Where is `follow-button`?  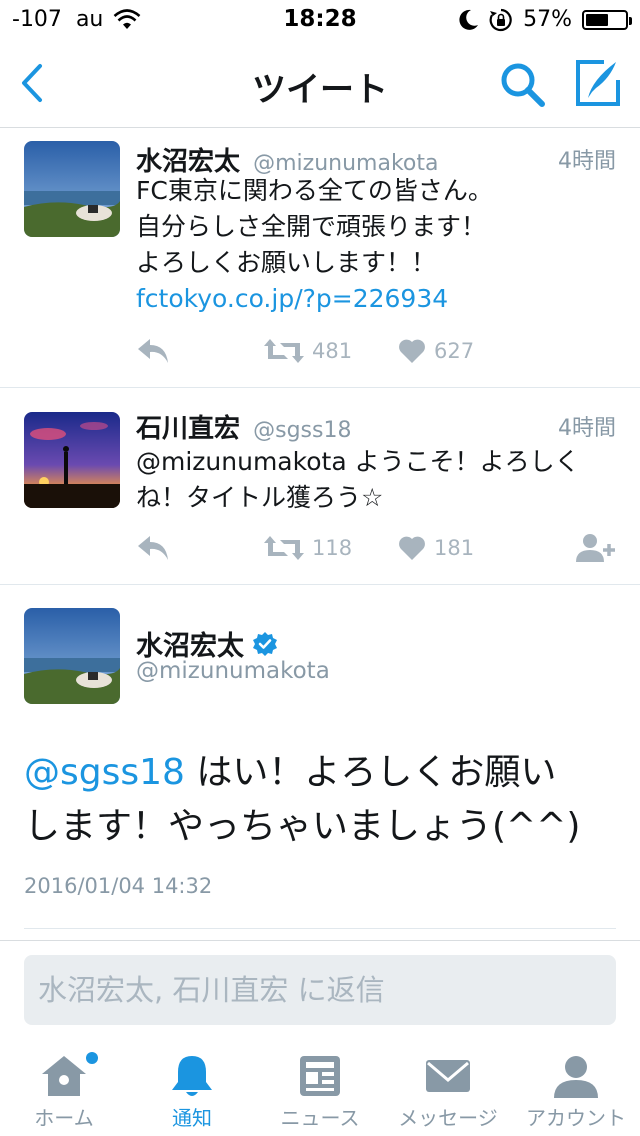
follow-button is located at coordinates (596, 548).